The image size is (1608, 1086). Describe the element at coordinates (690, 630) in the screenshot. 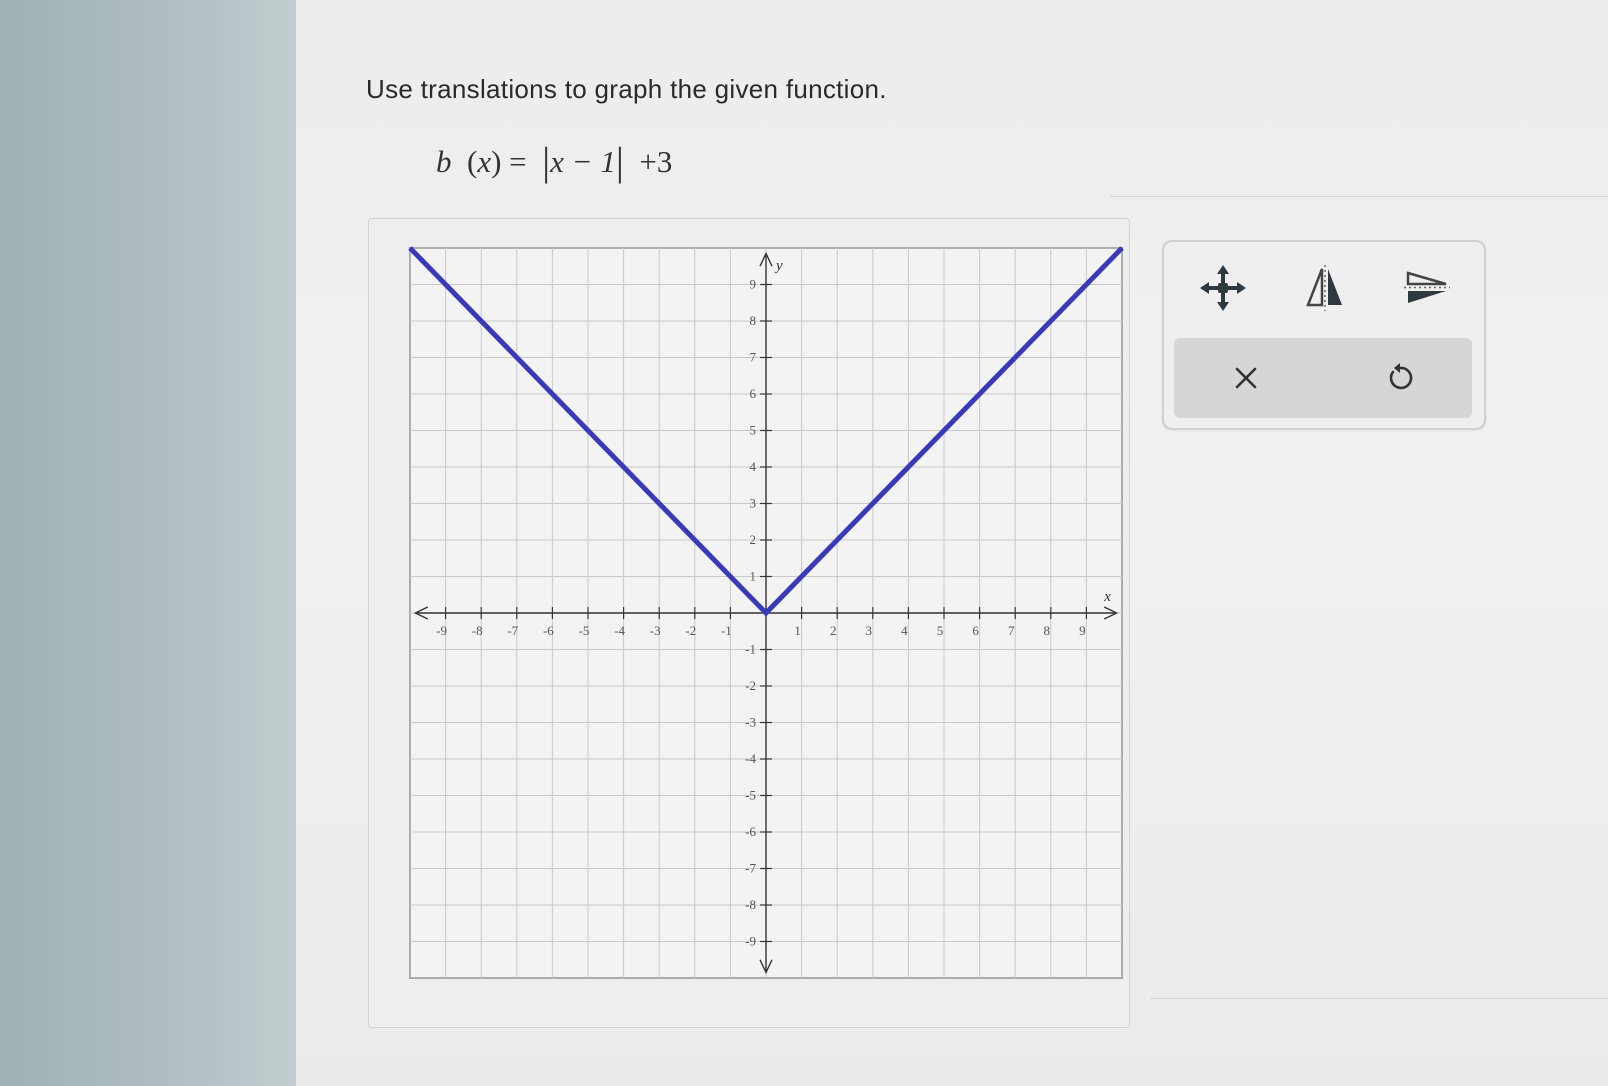

I see `x-tick-label: -2` at that location.